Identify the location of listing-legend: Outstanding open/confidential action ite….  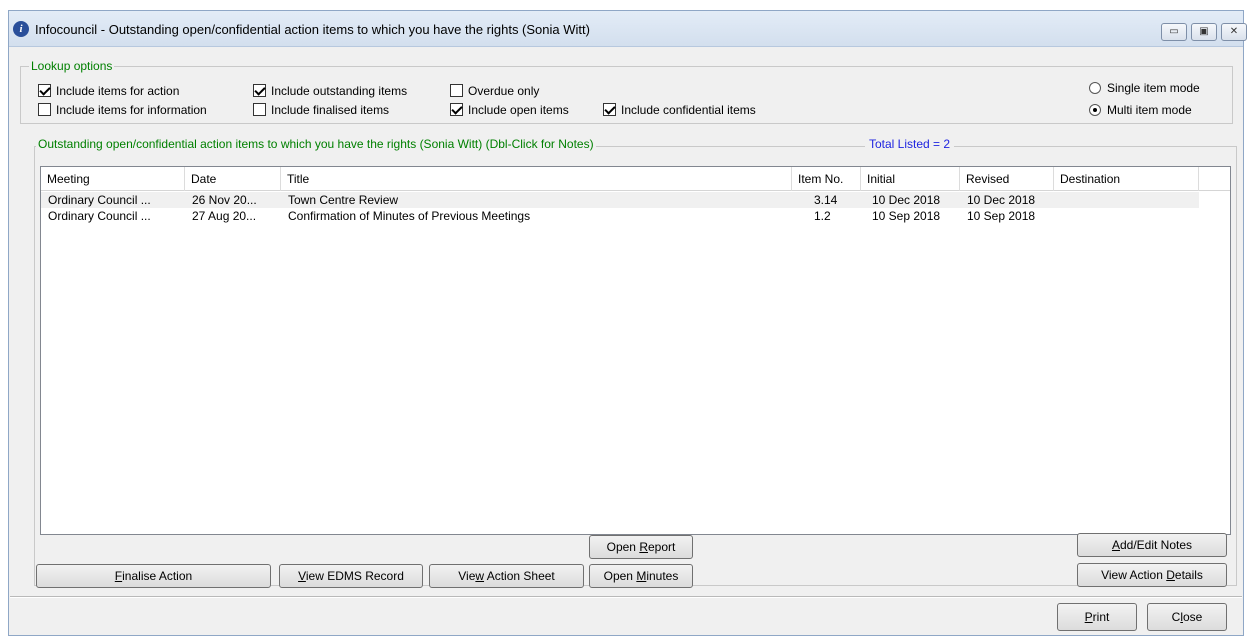
(316, 144).